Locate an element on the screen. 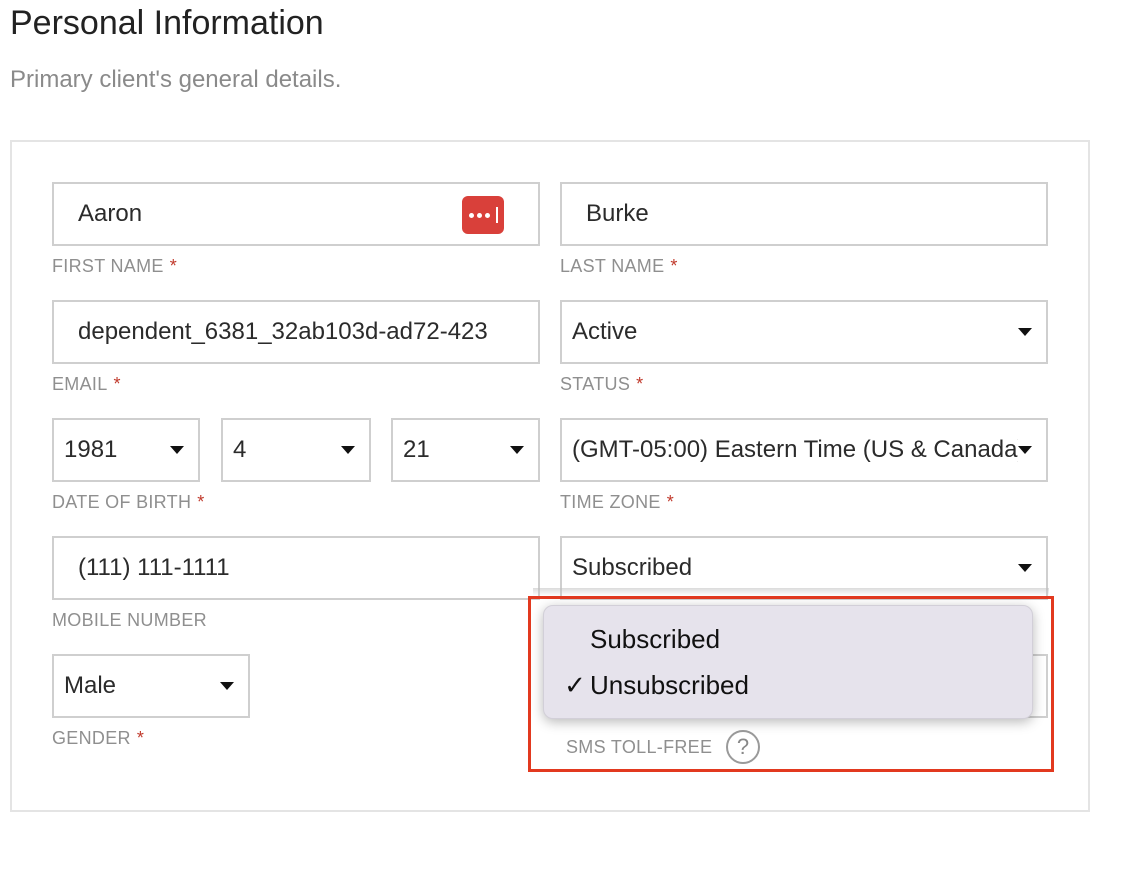 Image resolution: width=1144 pixels, height=882 pixels. page-title: Personal Information is located at coordinates (167, 23).